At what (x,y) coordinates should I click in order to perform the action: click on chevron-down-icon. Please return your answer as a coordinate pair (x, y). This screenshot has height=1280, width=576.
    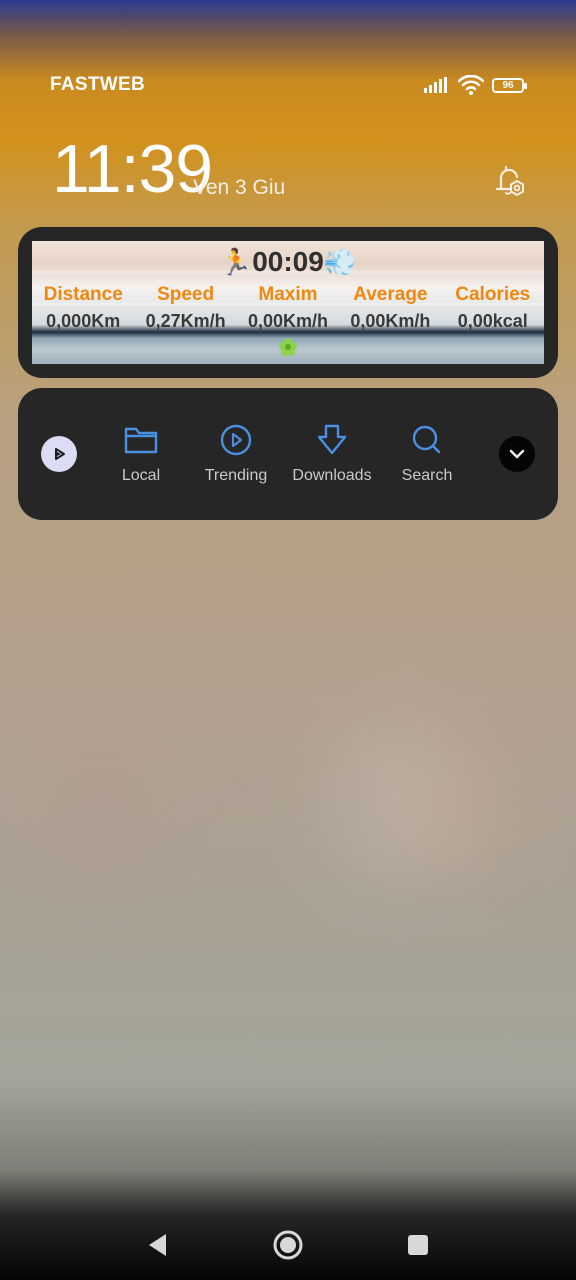
    Looking at the image, I should click on (517, 454).